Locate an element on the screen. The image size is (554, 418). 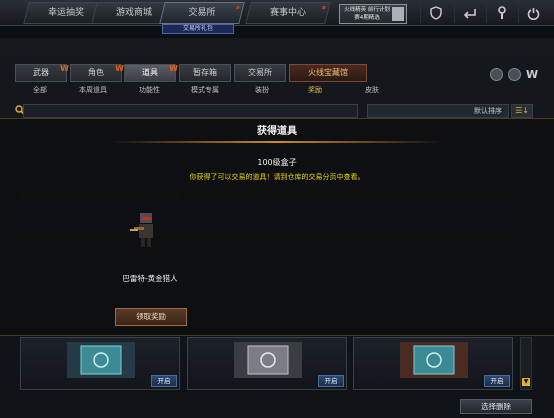
tab-storage-label: 暂存箱 is located at coordinates (205, 72).